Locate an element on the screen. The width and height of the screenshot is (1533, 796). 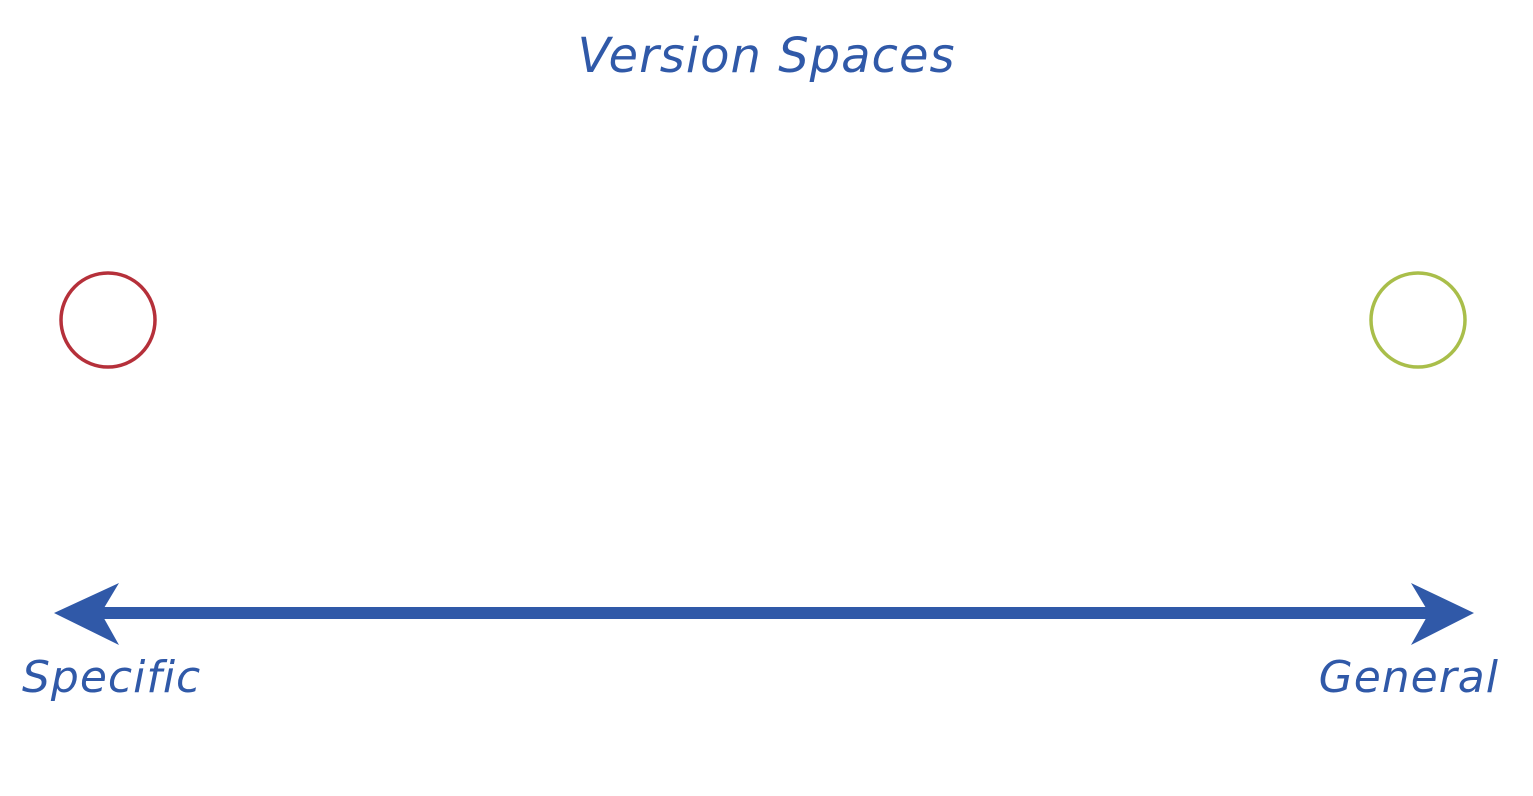
specific-label: Specific is located at coordinates (112, 677).